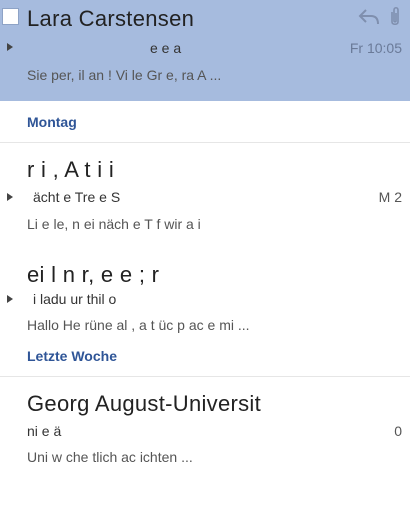  Describe the element at coordinates (71, 169) in the screenshot. I see `mail-sender: r i , A t i i` at that location.